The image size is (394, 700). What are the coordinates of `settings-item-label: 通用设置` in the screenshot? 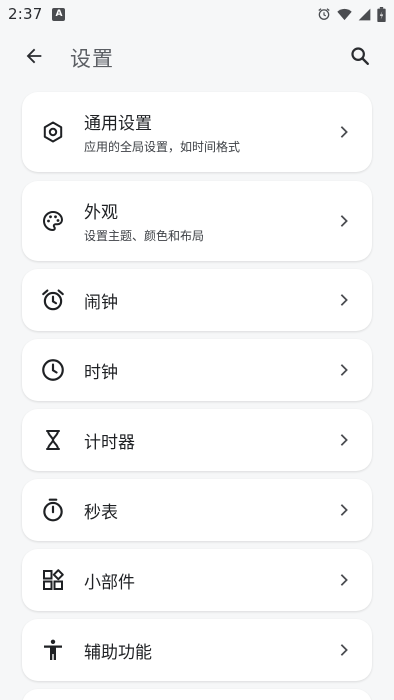 It's located at (118, 124).